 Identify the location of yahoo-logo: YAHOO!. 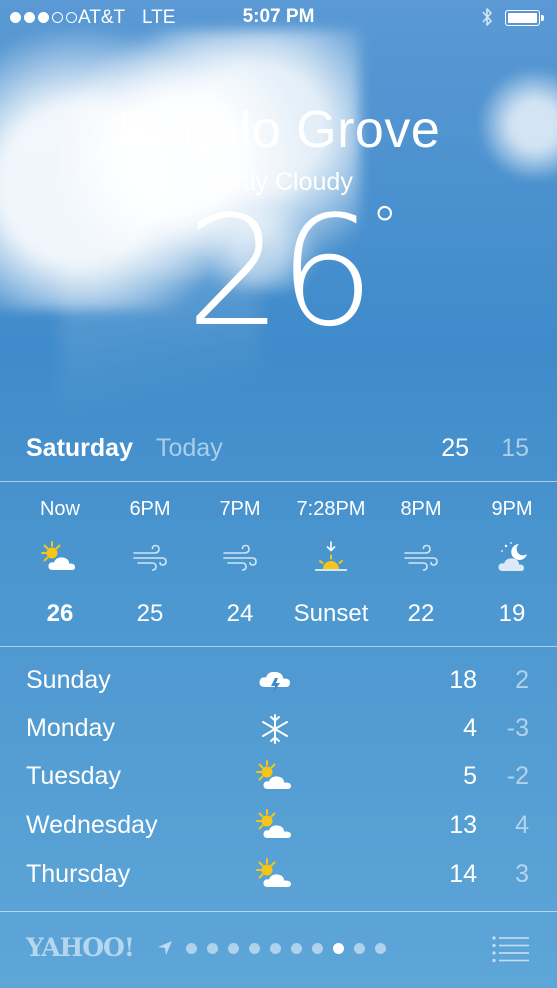
(80, 947).